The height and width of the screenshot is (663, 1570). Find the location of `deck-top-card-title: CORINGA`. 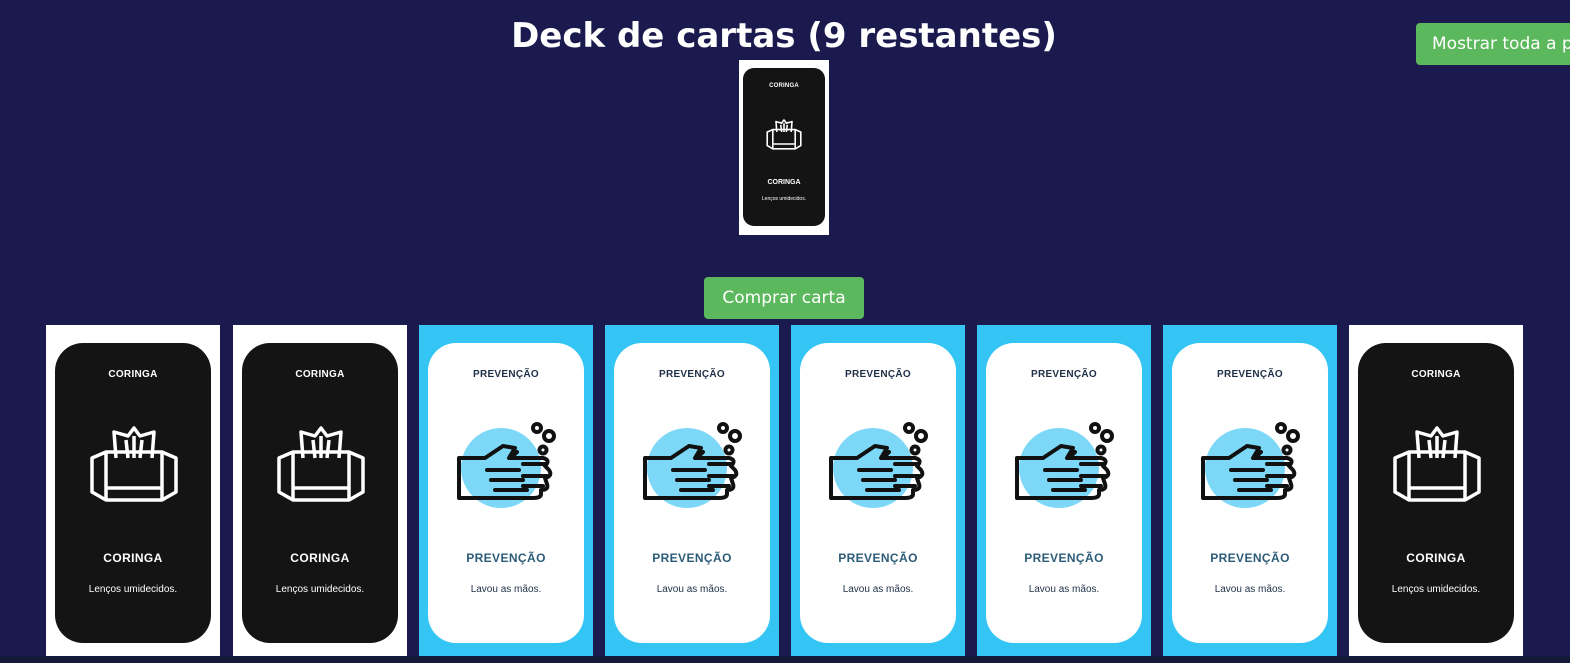

deck-top-card-title: CORINGA is located at coordinates (784, 182).